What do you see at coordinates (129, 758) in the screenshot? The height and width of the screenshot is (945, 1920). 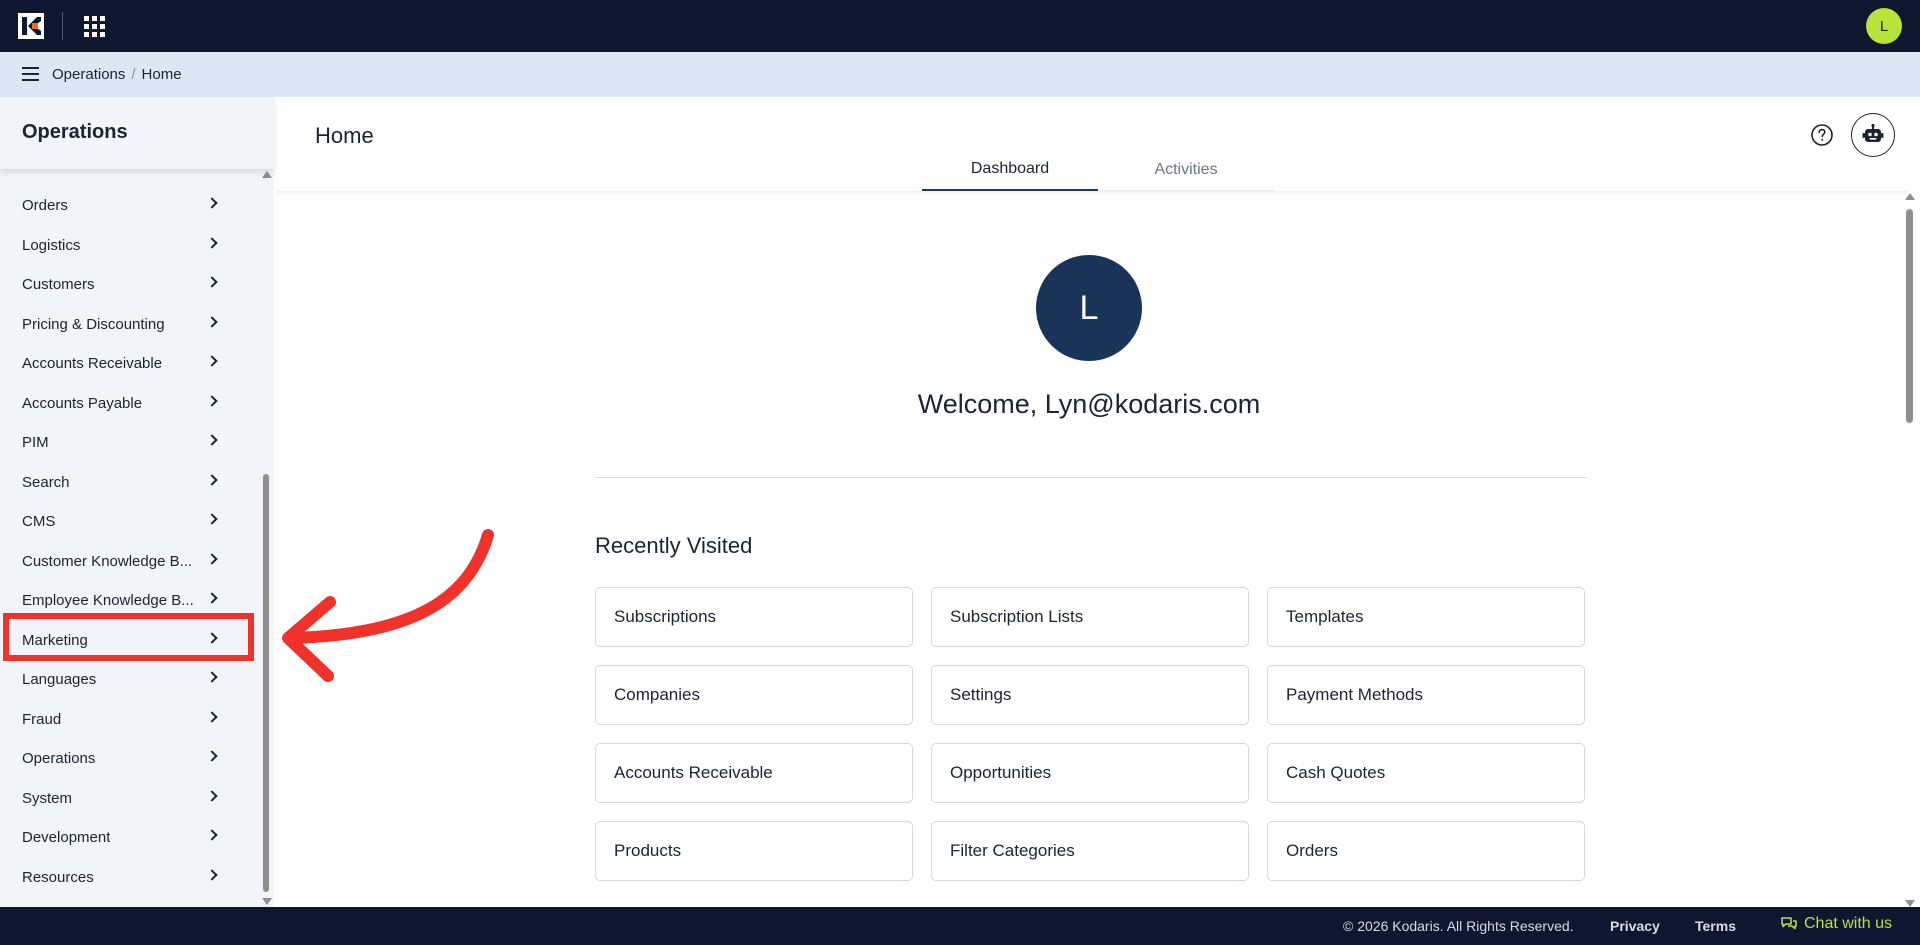 I see `sidebar-item-operations: Operations` at bounding box center [129, 758].